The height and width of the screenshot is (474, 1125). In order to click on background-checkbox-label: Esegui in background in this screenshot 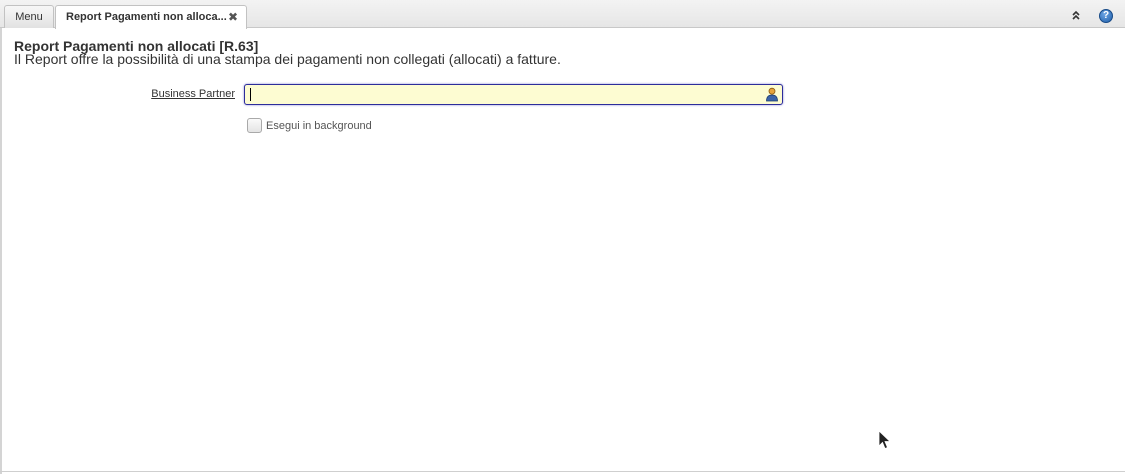, I will do `click(319, 126)`.